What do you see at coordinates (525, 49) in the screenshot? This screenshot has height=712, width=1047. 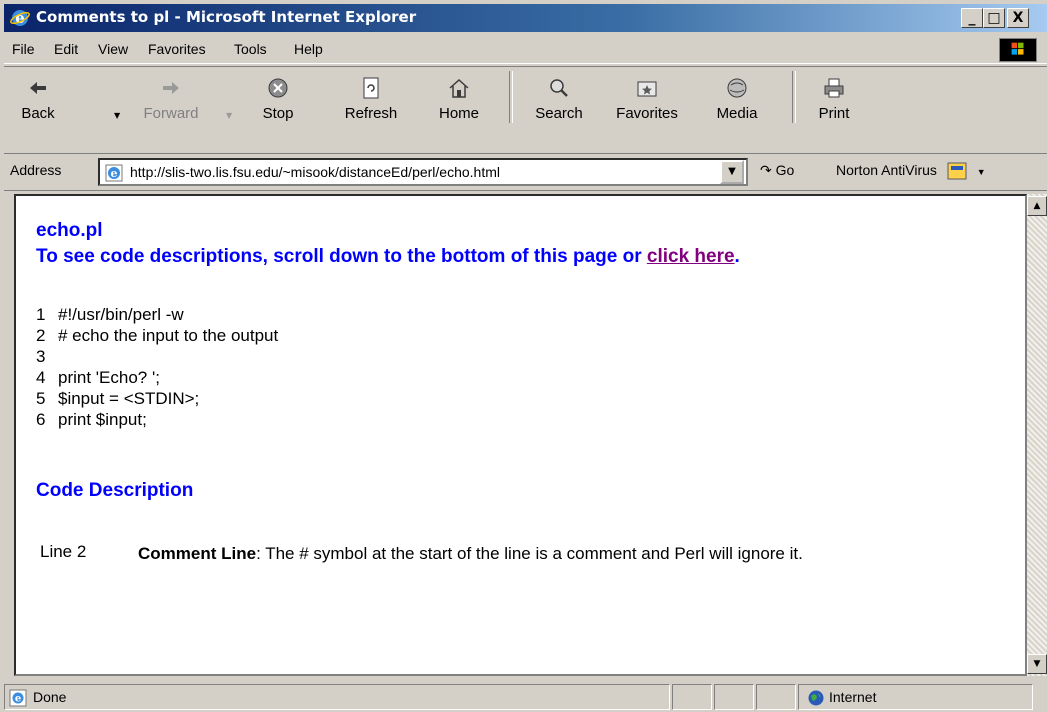 I see `menu-bar: File Edit View Favorites Tools Help` at bounding box center [525, 49].